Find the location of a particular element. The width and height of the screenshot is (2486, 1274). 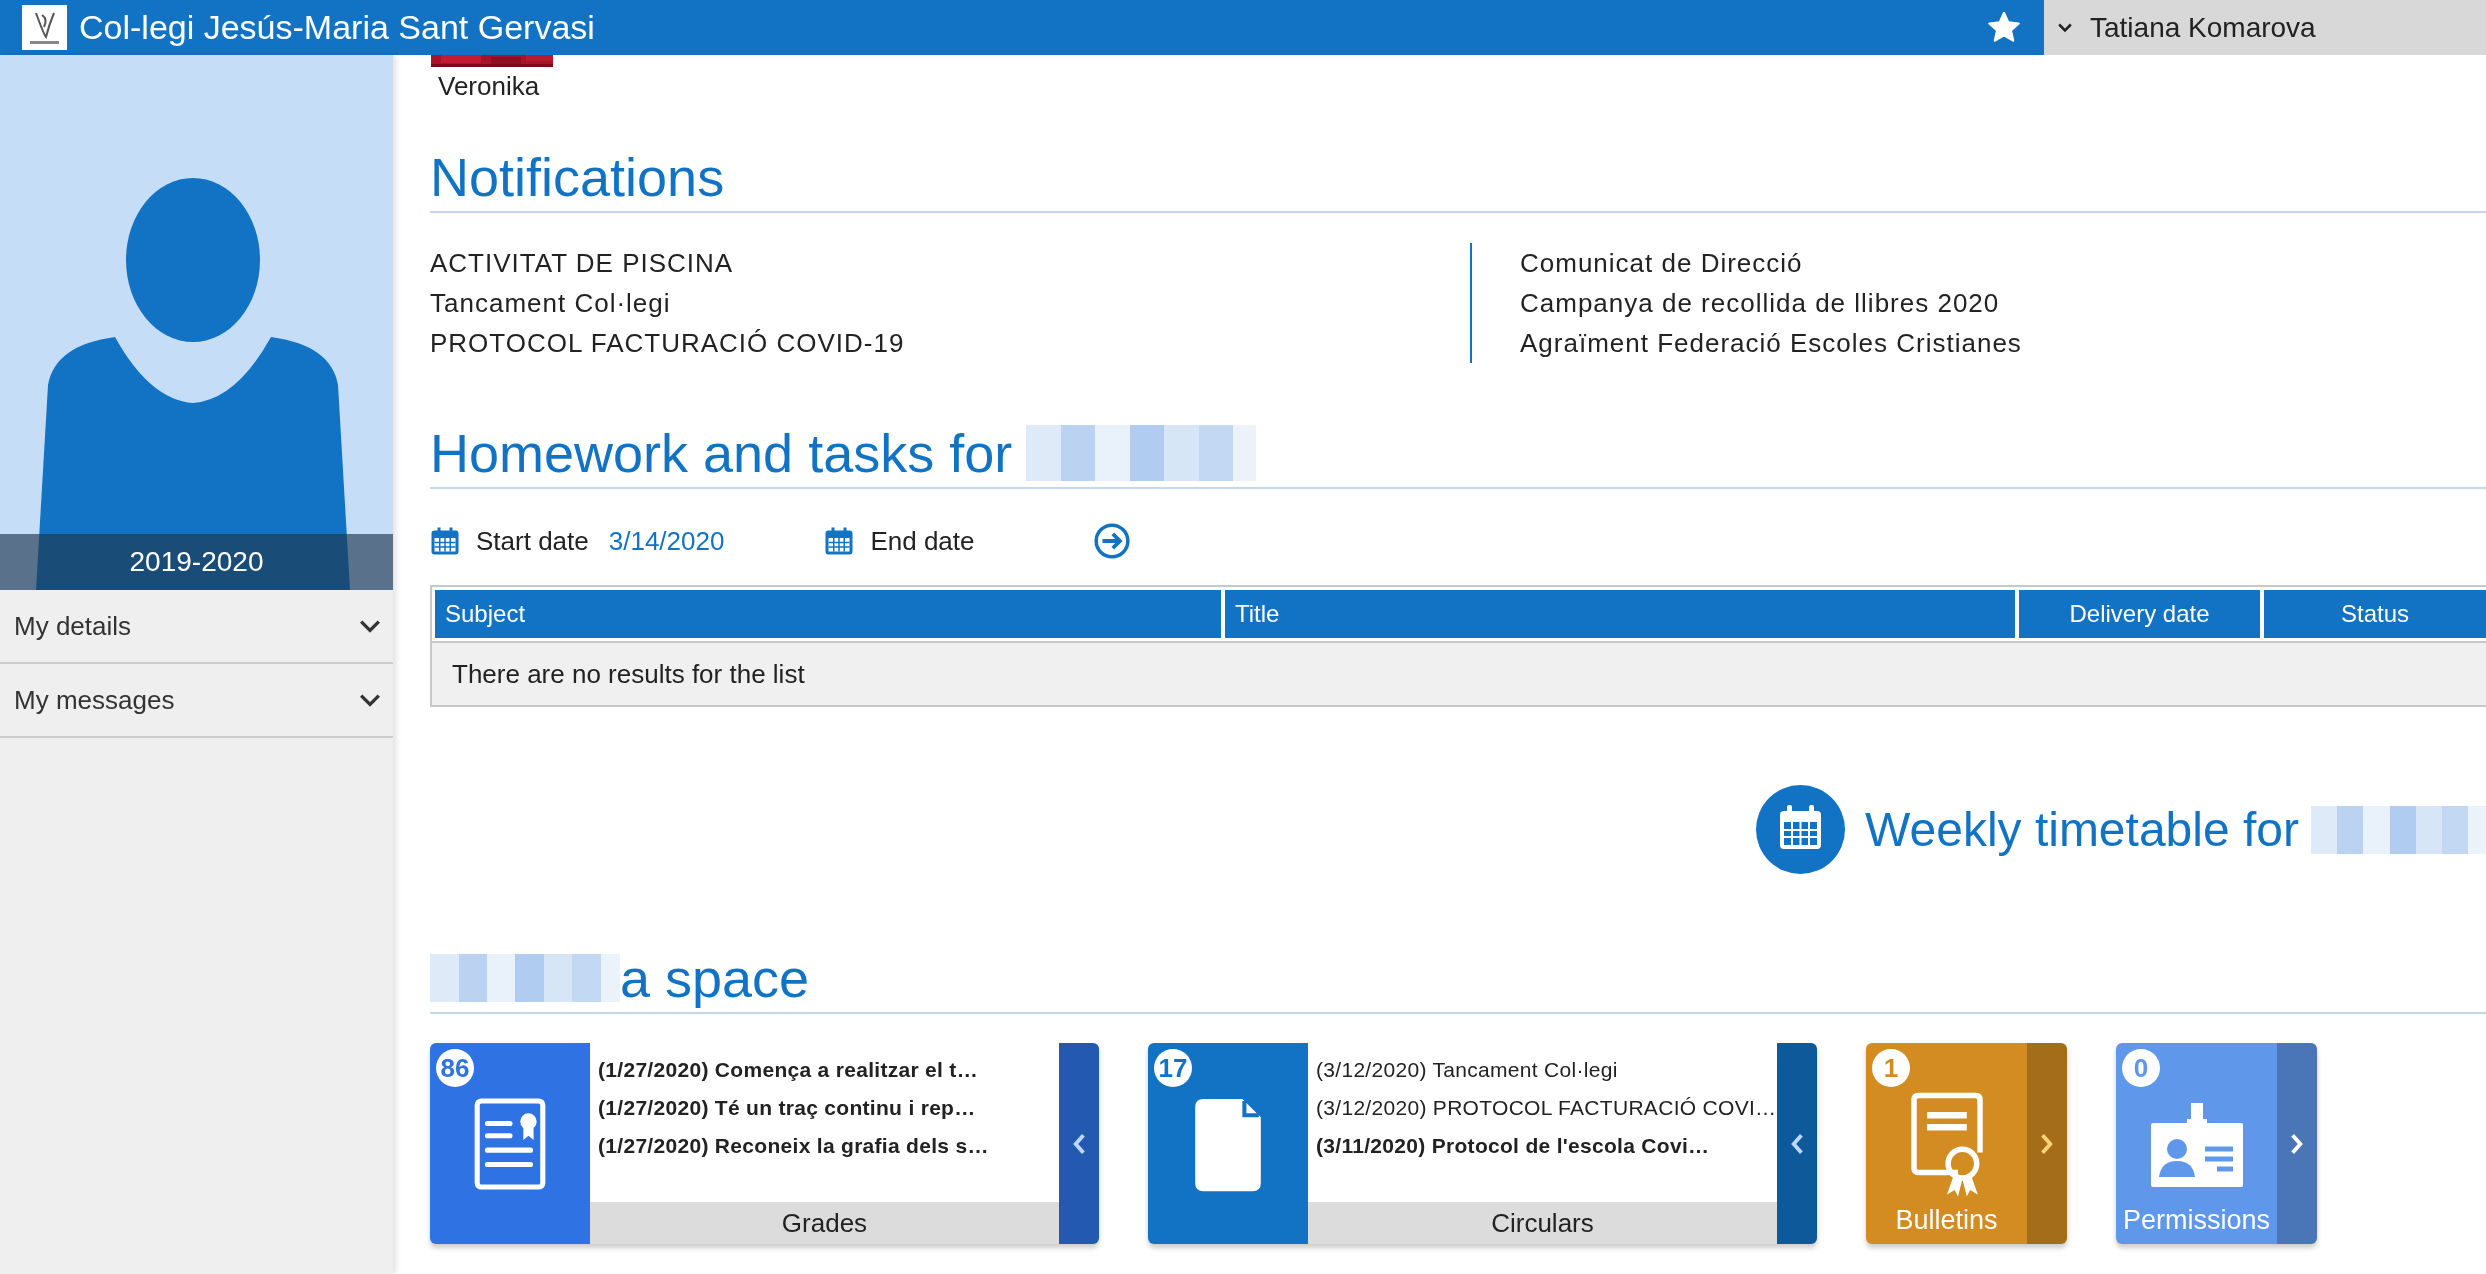

user-menu-button: Tatiana Komarova is located at coordinates (2265, 27).